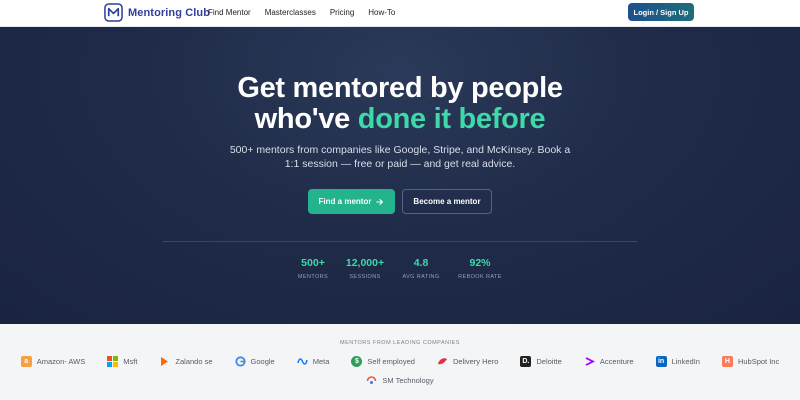  What do you see at coordinates (371, 380) in the screenshot?
I see `sm-technology-icon` at bounding box center [371, 380].